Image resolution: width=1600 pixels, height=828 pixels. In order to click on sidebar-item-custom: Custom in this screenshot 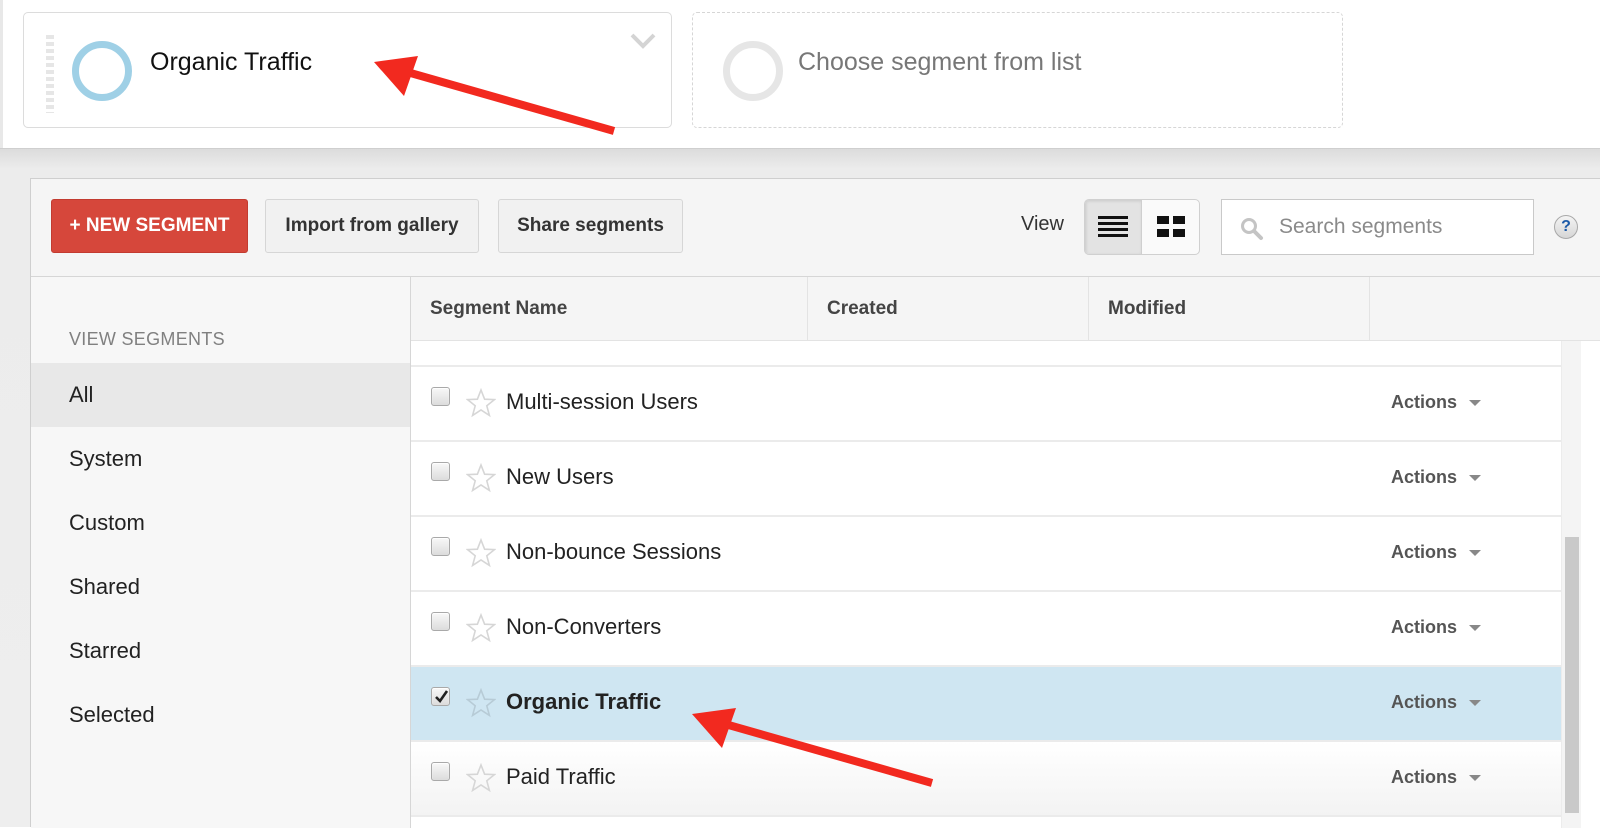, I will do `click(220, 523)`.